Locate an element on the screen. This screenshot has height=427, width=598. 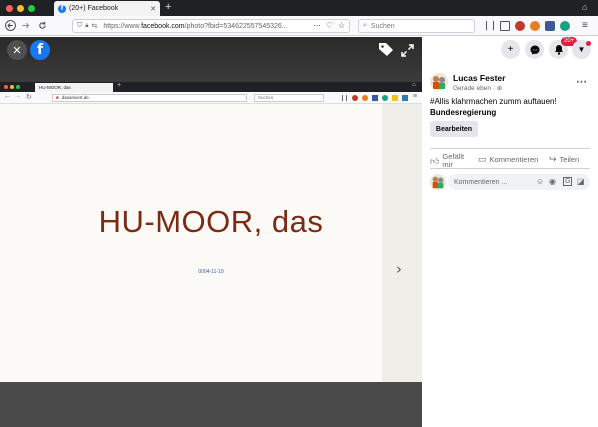
comment-button: ▭ Kommentieren is located at coordinates (508, 159).